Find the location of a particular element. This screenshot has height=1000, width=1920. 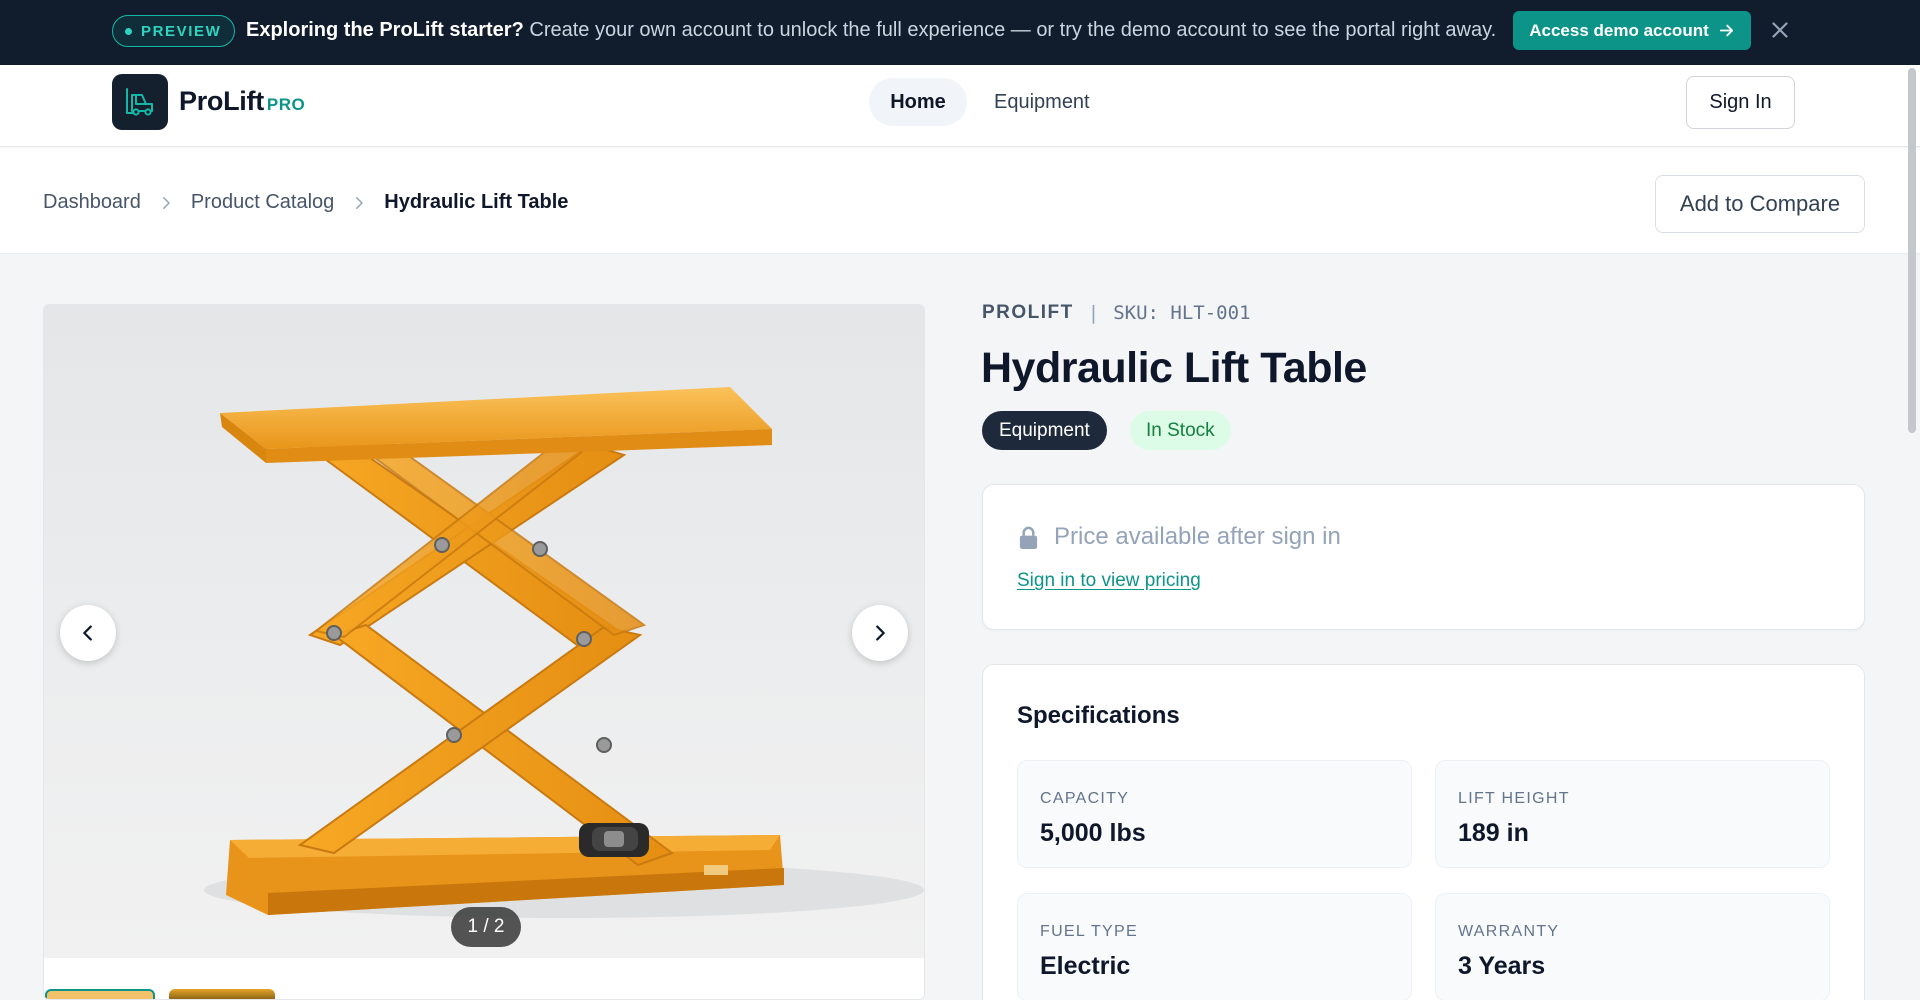

sign-in-button: Sign In is located at coordinates (1740, 102).